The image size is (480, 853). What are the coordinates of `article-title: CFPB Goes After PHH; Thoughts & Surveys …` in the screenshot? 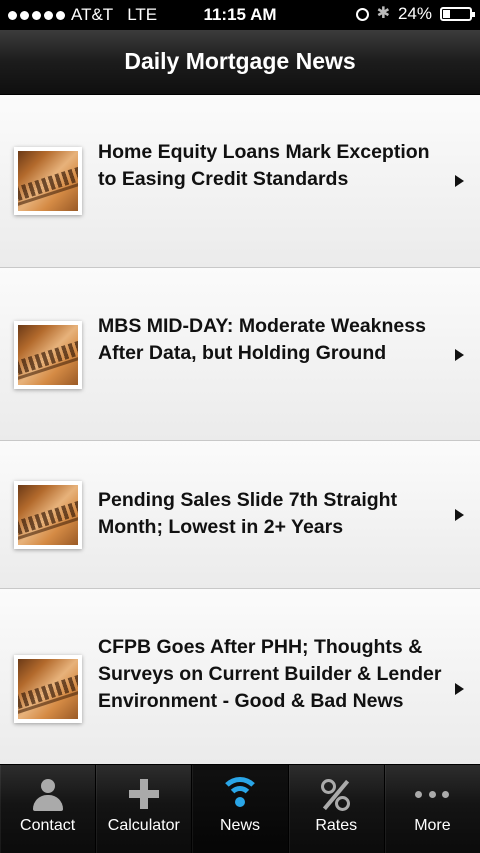 It's located at (270, 674).